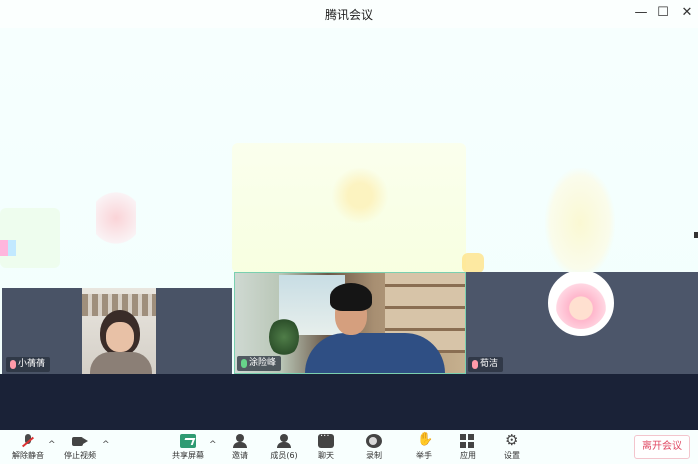 The width and height of the screenshot is (698, 464). I want to click on video-strip-background, so click(349, 402).